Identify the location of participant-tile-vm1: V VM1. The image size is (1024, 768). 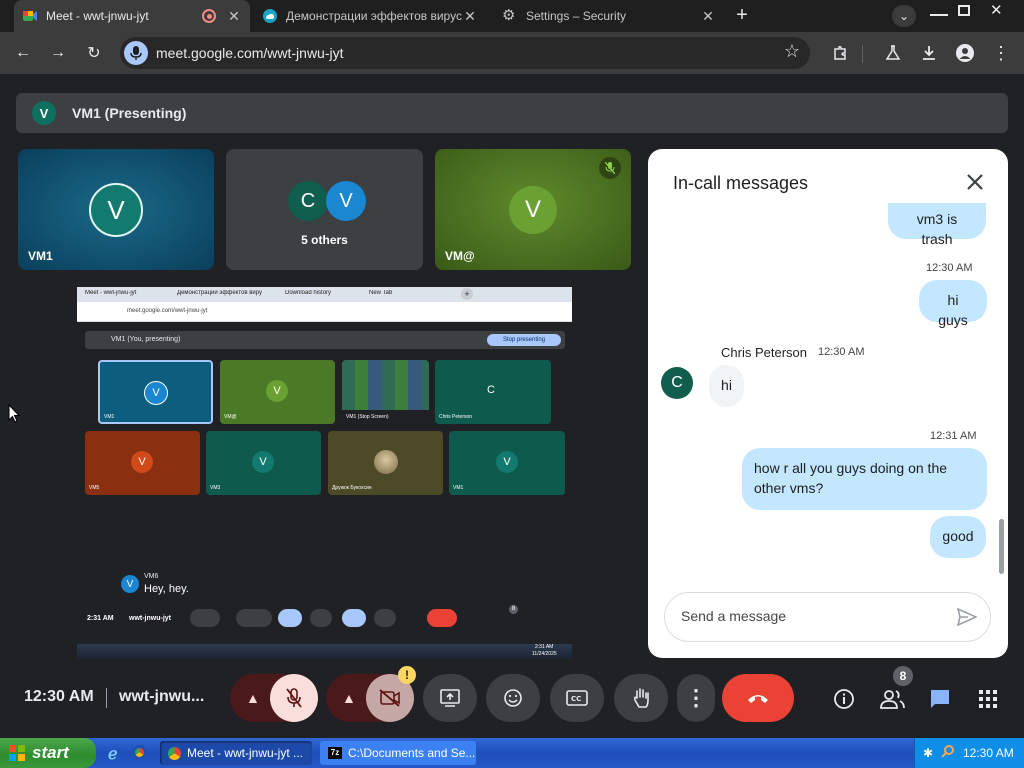
(116, 209).